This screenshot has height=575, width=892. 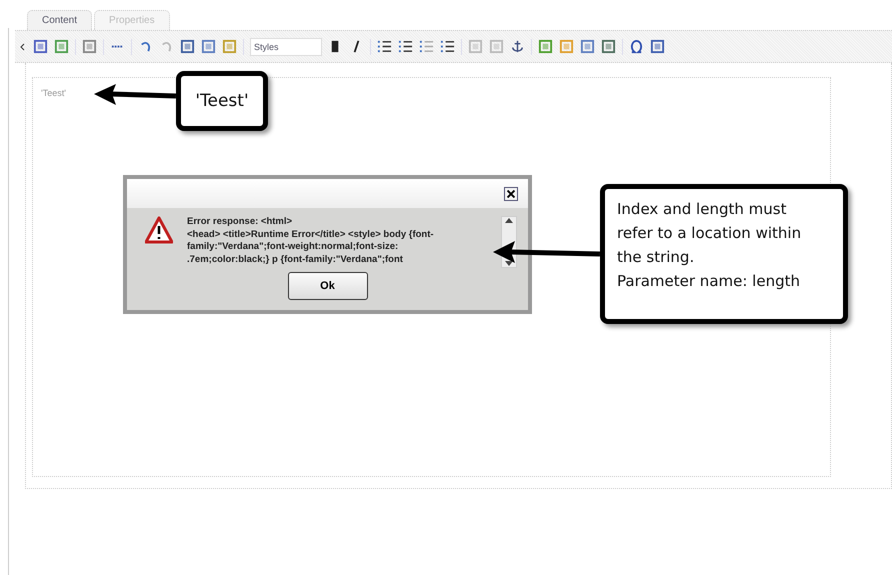 What do you see at coordinates (384, 46) in the screenshot?
I see `bullet-list-icon` at bounding box center [384, 46].